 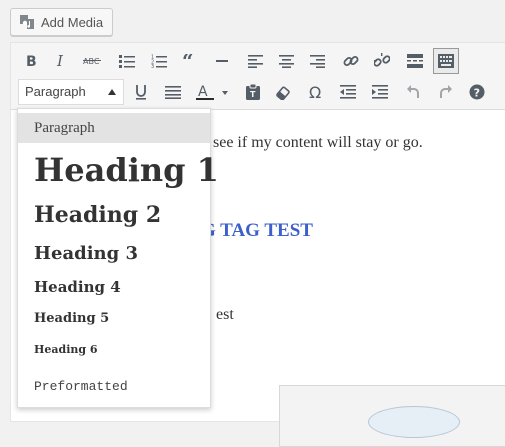 I want to click on format-option-heading-4: Heading 4, so click(x=114, y=287).